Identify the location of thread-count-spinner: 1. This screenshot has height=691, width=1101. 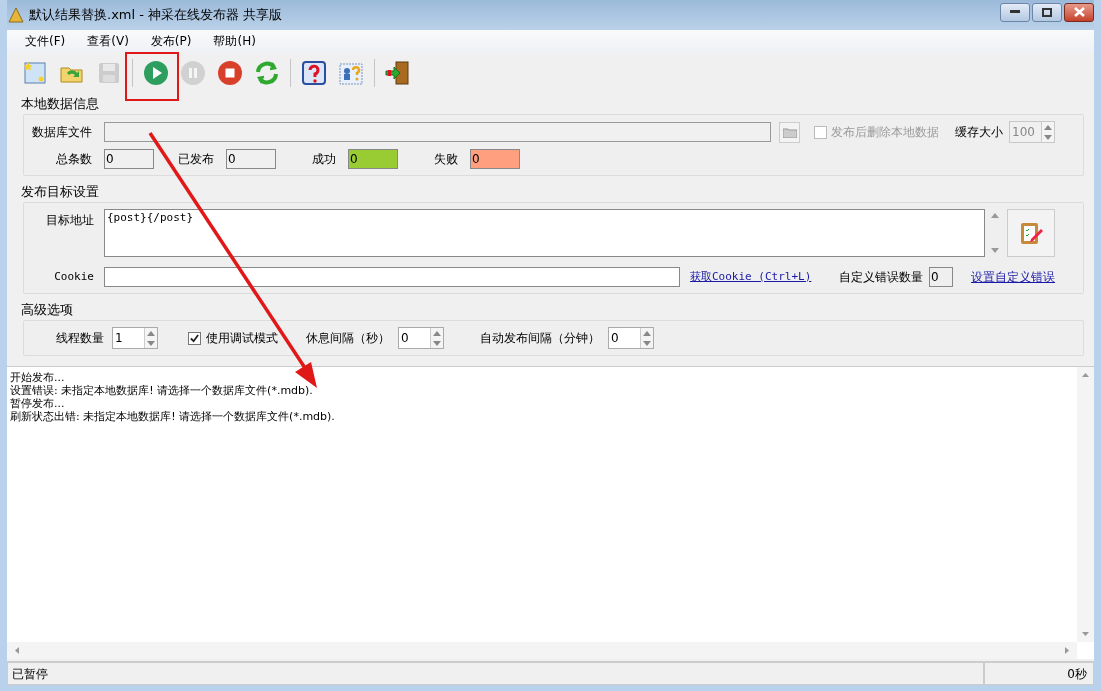
(135, 338).